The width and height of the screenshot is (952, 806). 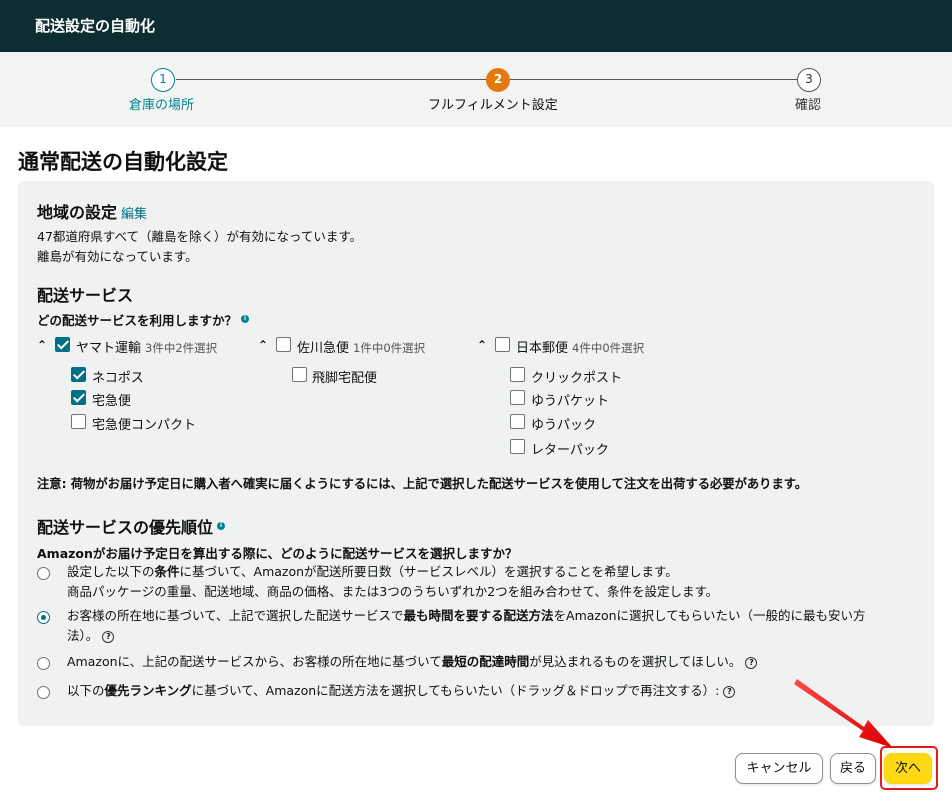 I want to click on region-title: 地域の設定 編集, so click(x=92, y=211).